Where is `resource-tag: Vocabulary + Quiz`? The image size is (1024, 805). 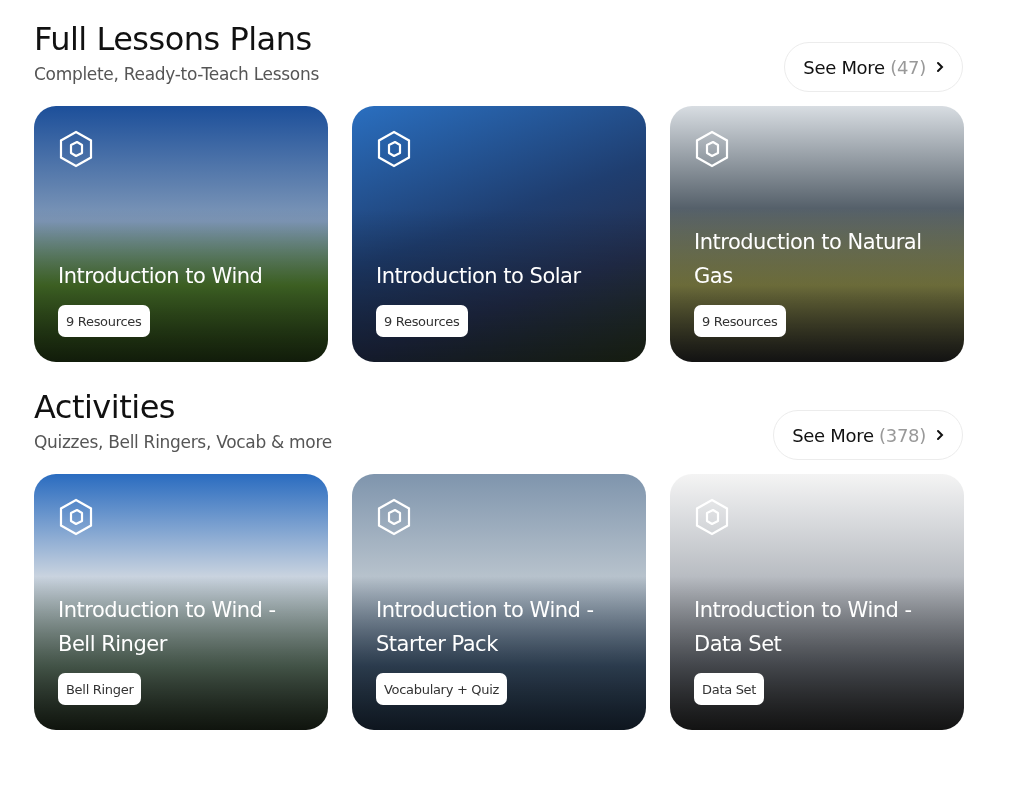
resource-tag: Vocabulary + Quiz is located at coordinates (442, 689).